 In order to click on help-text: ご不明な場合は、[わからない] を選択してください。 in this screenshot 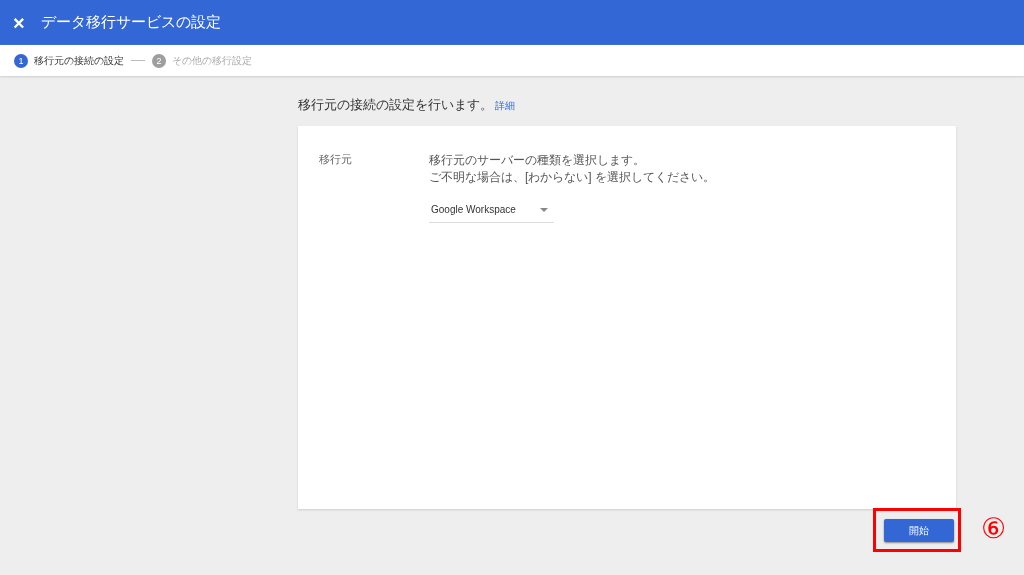, I will do `click(572, 177)`.